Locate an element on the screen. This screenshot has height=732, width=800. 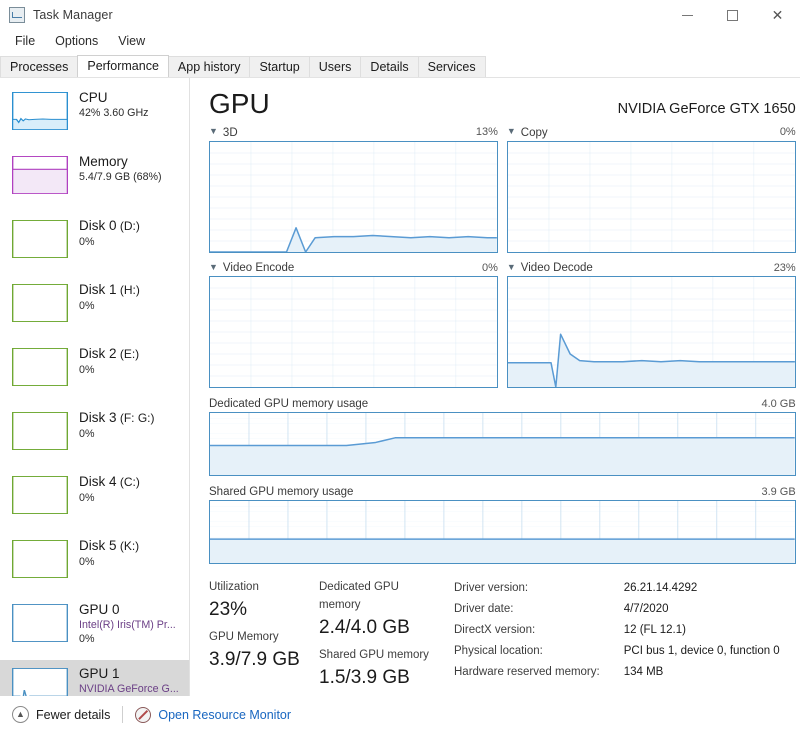
device-name: Disk 3 (F: G:) is located at coordinates (117, 417).